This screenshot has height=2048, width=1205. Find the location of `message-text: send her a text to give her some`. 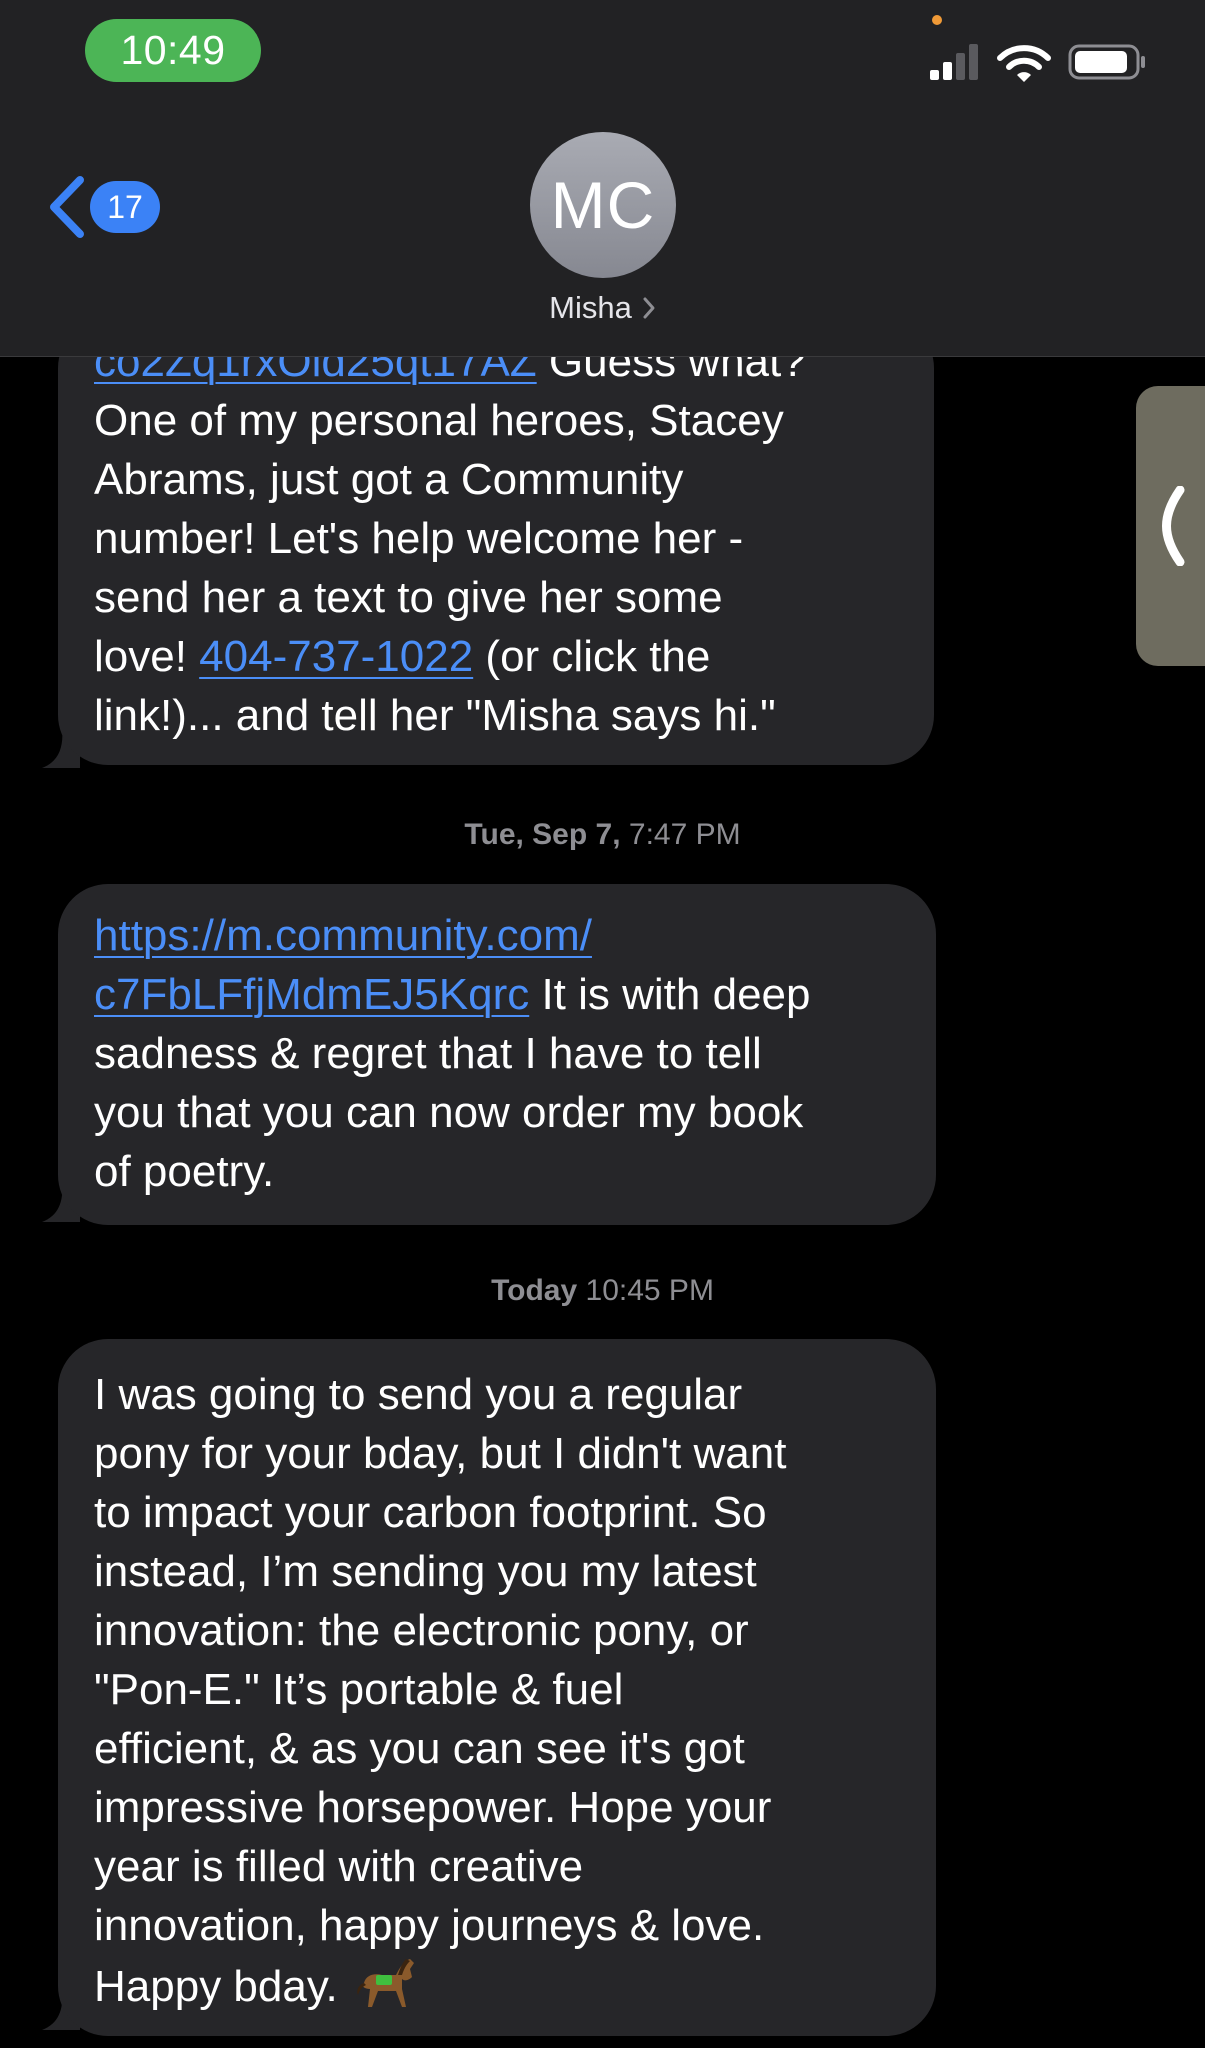

message-text: send her a text to give her some is located at coordinates (408, 597).